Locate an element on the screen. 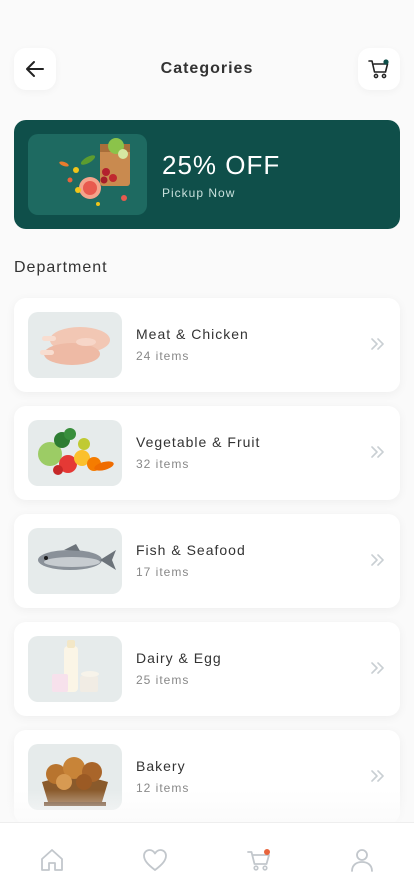 Image resolution: width=414 pixels, height=896 pixels. page-title: Categories is located at coordinates (207, 68).